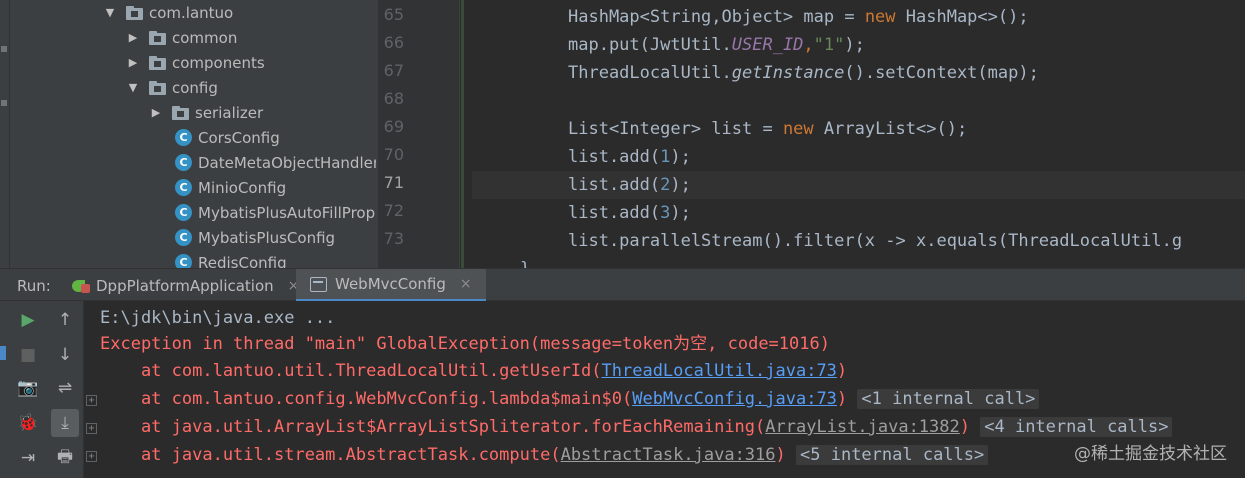 The height and width of the screenshot is (478, 1245). What do you see at coordinates (318, 284) in the screenshot?
I see `config-icon` at bounding box center [318, 284].